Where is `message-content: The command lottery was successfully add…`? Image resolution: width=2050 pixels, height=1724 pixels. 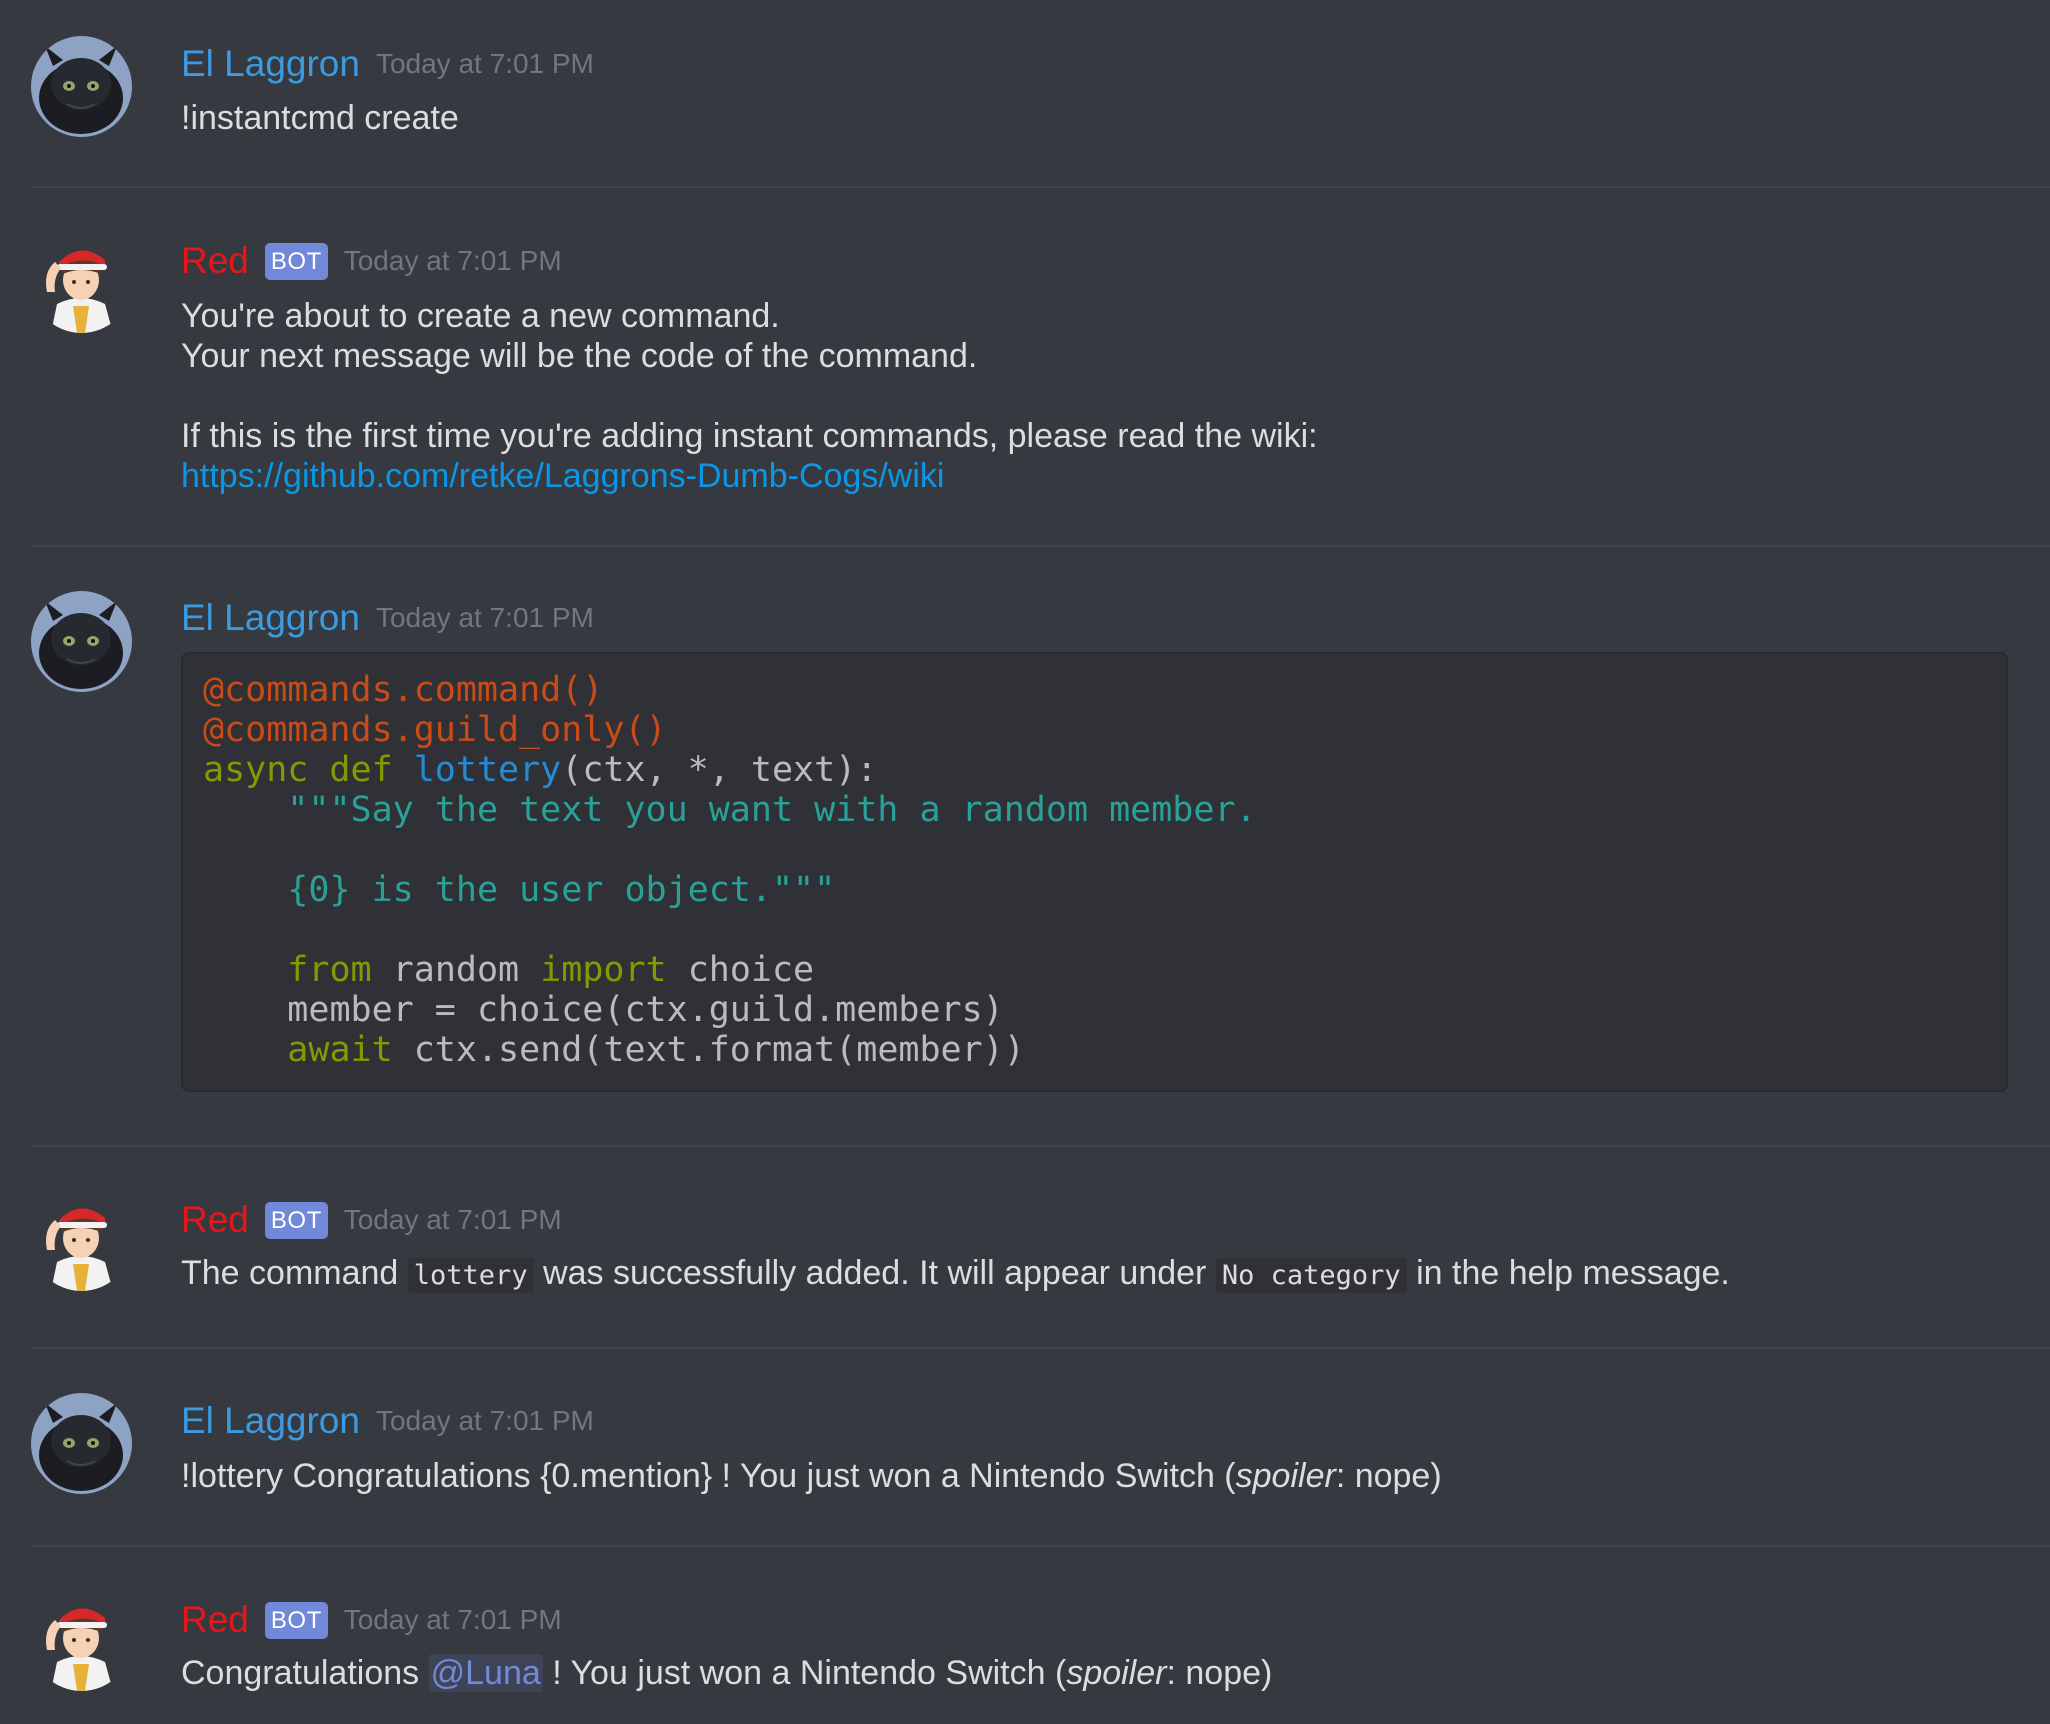
message-content: The command lottery was successfully add… is located at coordinates (955, 1274).